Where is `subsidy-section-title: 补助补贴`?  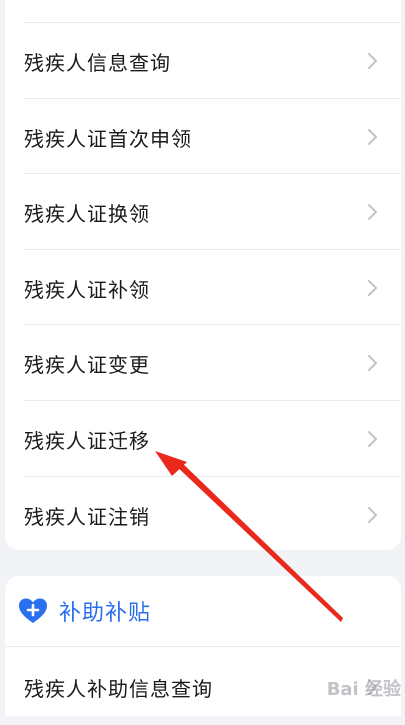
subsidy-section-title: 补助补贴 is located at coordinates (105, 613).